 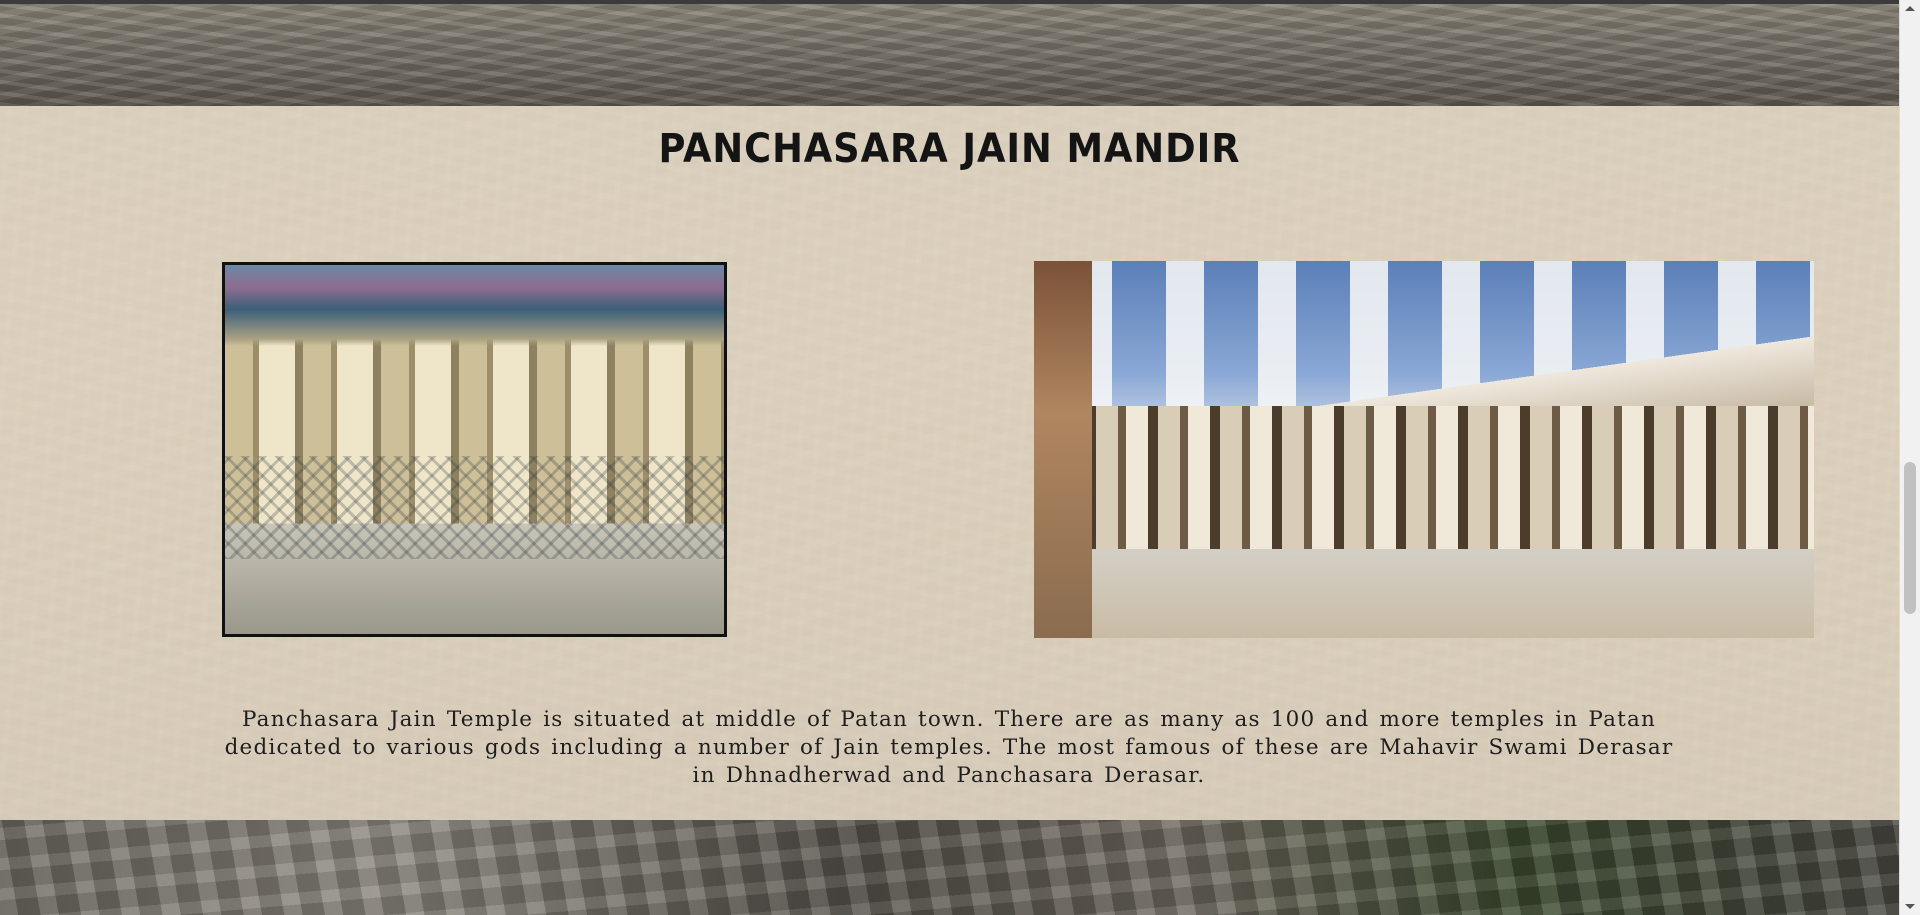 I want to click on scroll-down-button, so click(x=1910, y=906).